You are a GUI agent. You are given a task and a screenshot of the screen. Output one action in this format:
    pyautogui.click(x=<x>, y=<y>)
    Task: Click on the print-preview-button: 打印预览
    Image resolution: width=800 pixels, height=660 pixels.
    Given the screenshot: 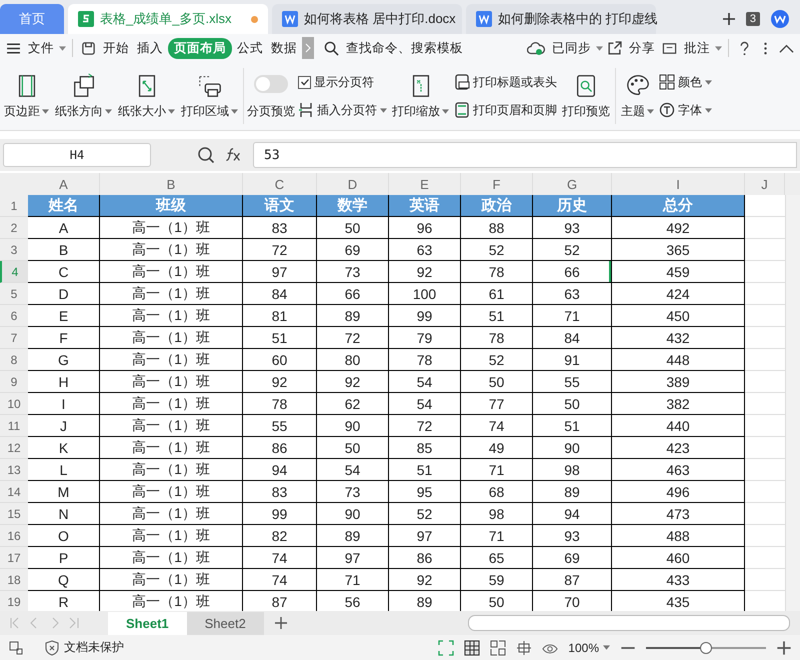 What is the action you would take?
    pyautogui.click(x=586, y=111)
    